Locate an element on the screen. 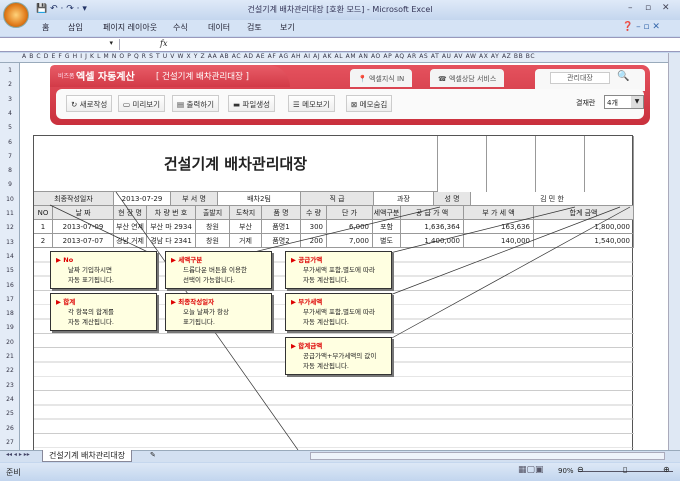  help-icon: ❓ – ▫ ✕ is located at coordinates (641, 27).